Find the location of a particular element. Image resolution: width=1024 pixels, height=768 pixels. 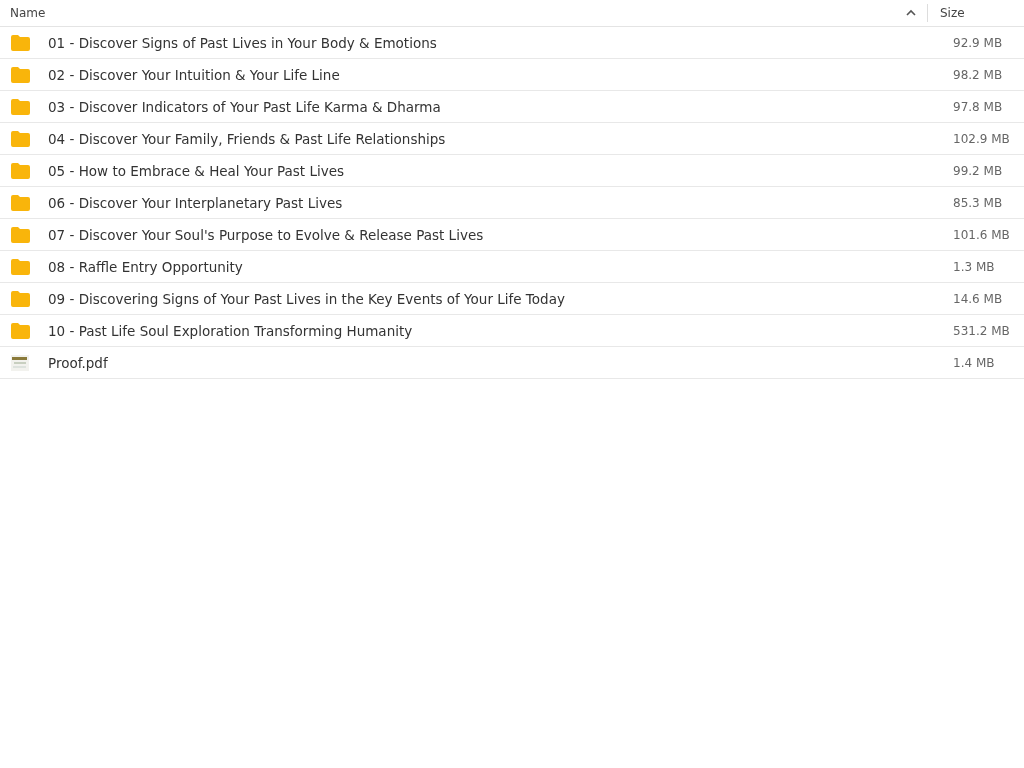

file-name: Proof.pdf is located at coordinates (500, 362).